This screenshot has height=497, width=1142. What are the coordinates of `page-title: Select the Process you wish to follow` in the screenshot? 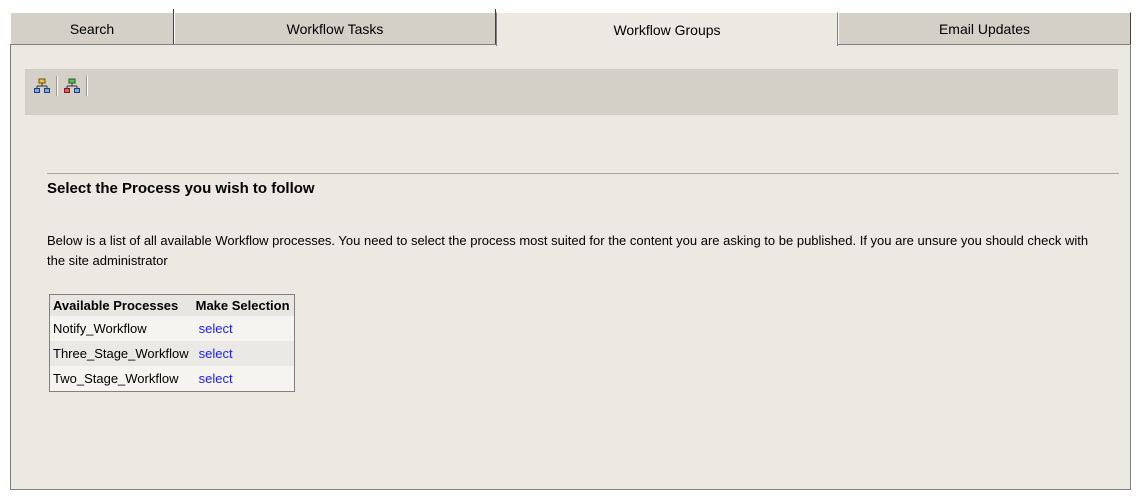 It's located at (181, 188).